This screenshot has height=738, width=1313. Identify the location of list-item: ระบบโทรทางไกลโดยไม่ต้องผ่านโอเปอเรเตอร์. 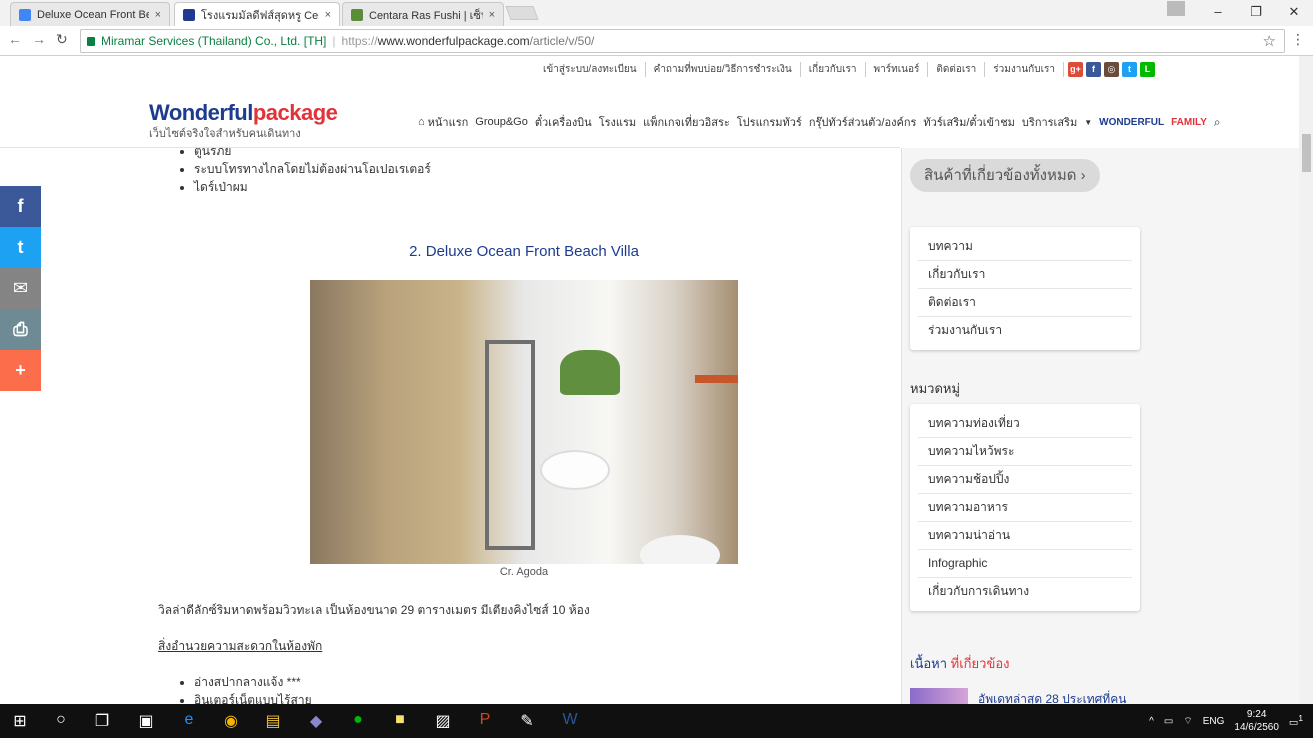
(312, 169).